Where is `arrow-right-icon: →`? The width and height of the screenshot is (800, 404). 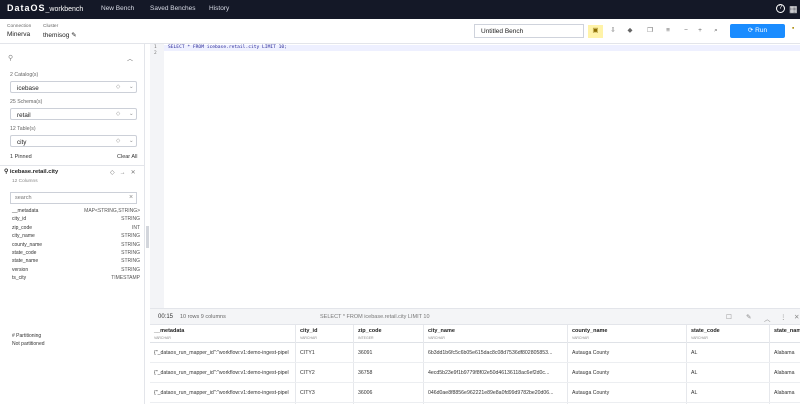
arrow-right-icon: → is located at coordinates (123, 173).